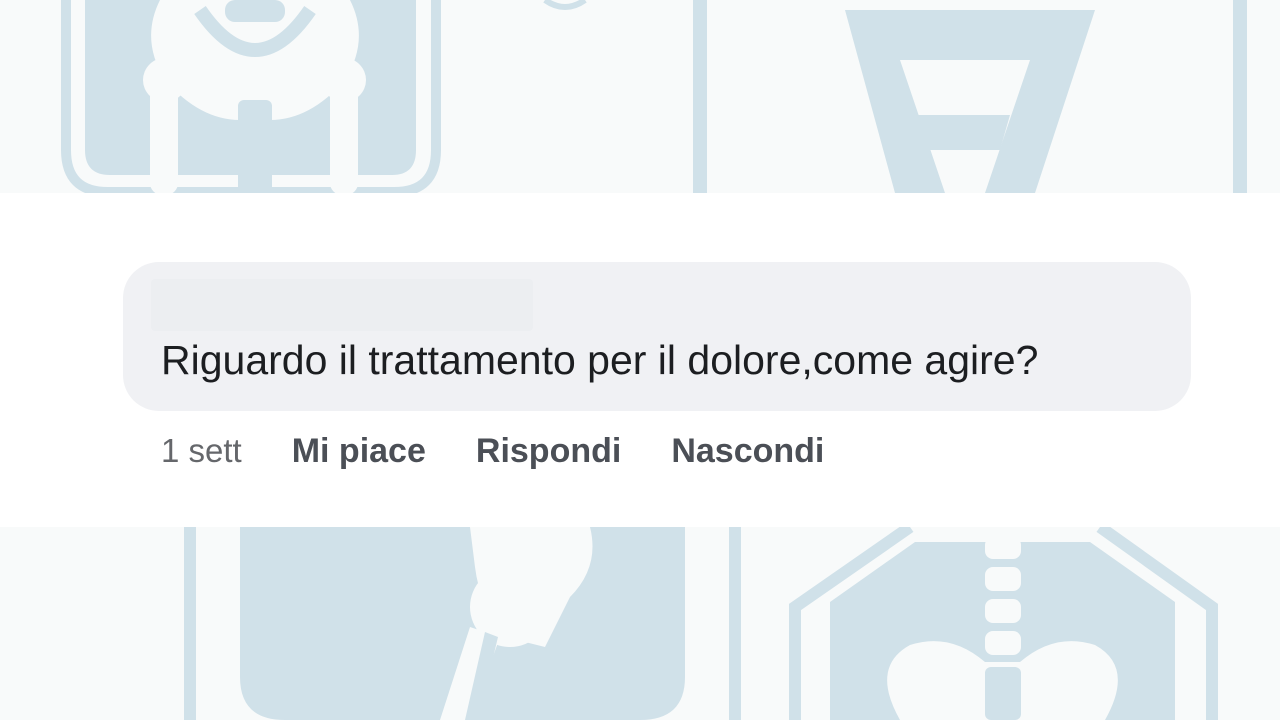  Describe the element at coordinates (342, 305) in the screenshot. I see `author-name-redacted` at that location.